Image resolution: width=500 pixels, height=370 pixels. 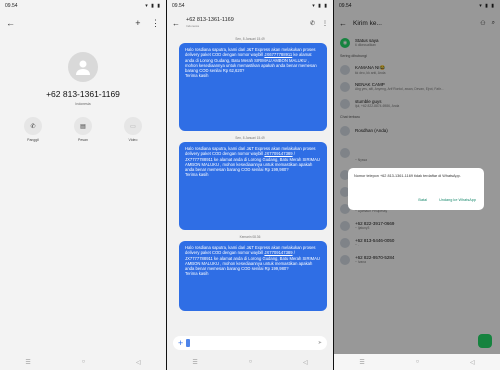 I want to click on video-icon: ▭, so click(x=133, y=126).